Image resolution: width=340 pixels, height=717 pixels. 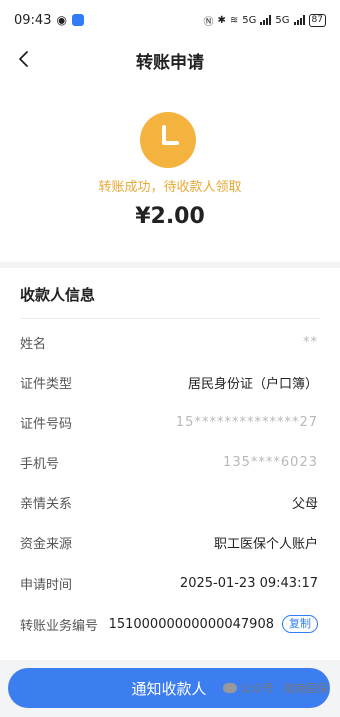 What do you see at coordinates (284, 688) in the screenshot?
I see `watermark-text: 公众号 · 陇南医保` at bounding box center [284, 688].